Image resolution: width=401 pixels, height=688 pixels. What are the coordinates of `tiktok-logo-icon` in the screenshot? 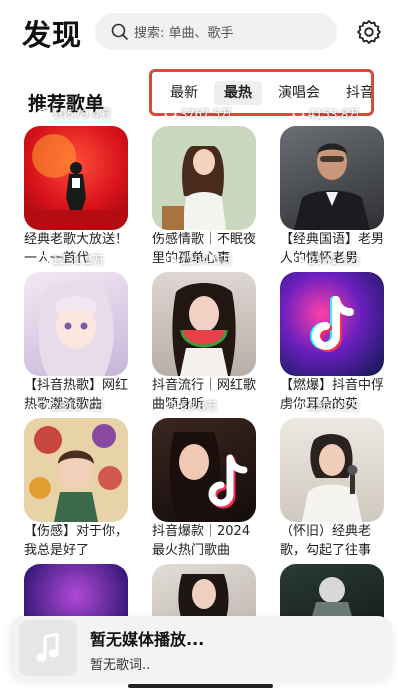 It's located at (332, 324).